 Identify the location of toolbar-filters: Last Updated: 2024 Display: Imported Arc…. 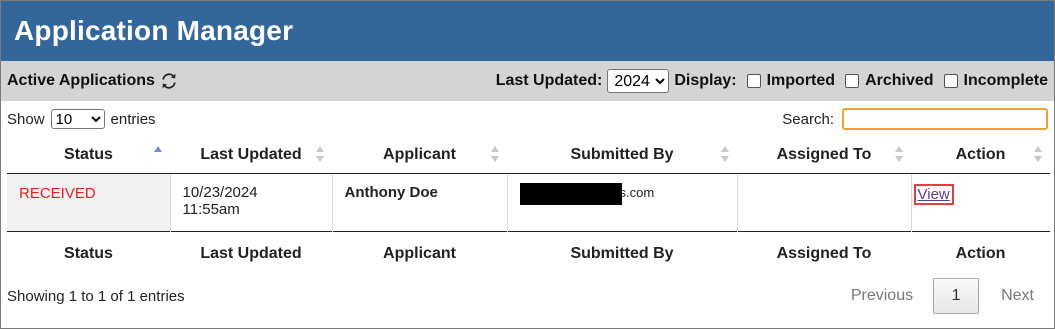
(772, 81).